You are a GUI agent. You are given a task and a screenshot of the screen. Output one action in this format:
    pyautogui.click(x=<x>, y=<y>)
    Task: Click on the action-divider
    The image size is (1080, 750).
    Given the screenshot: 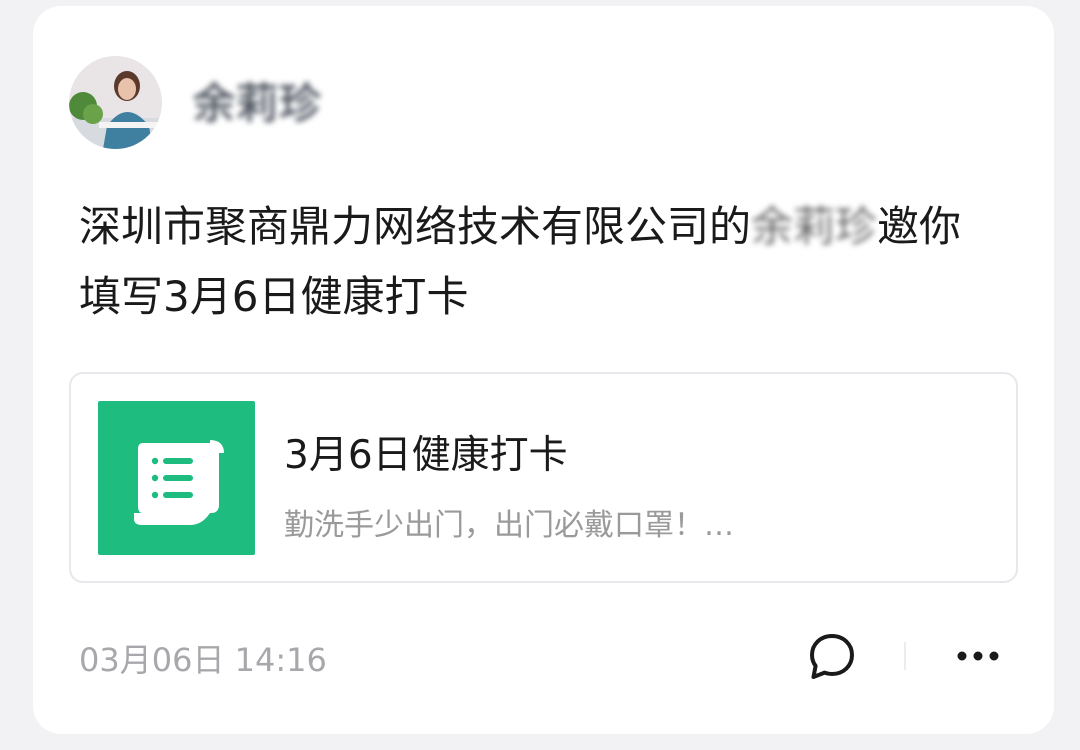 What is the action you would take?
    pyautogui.click(x=905, y=656)
    